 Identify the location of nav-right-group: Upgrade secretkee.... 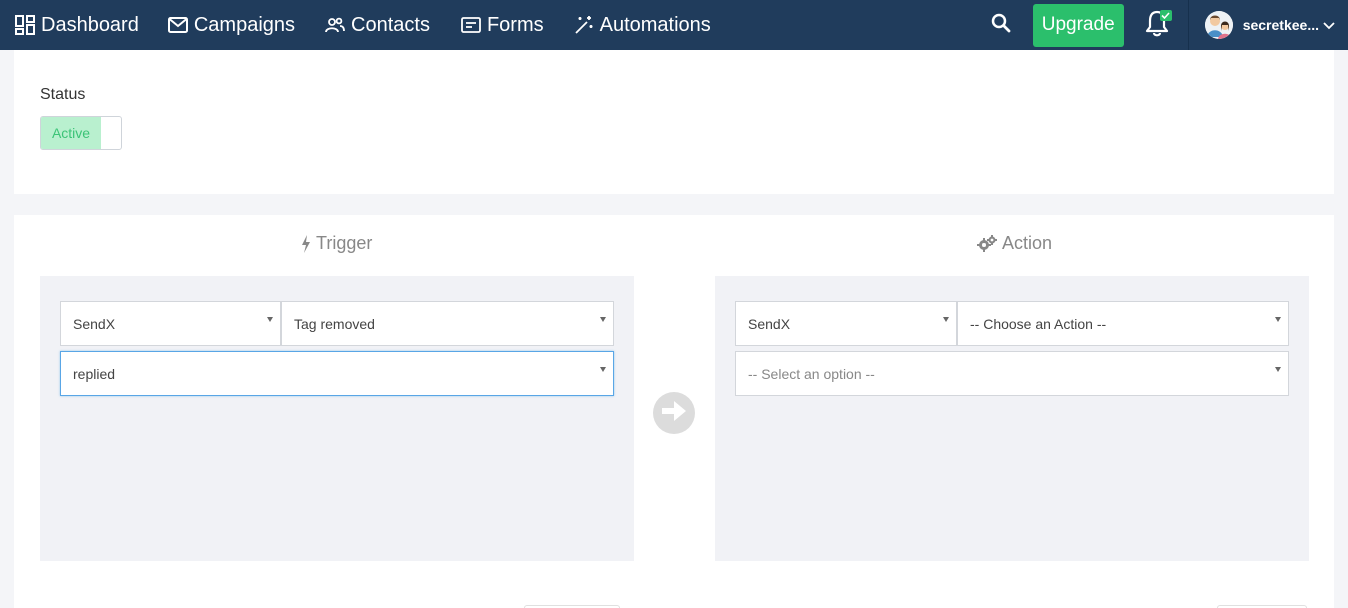
(1164, 25).